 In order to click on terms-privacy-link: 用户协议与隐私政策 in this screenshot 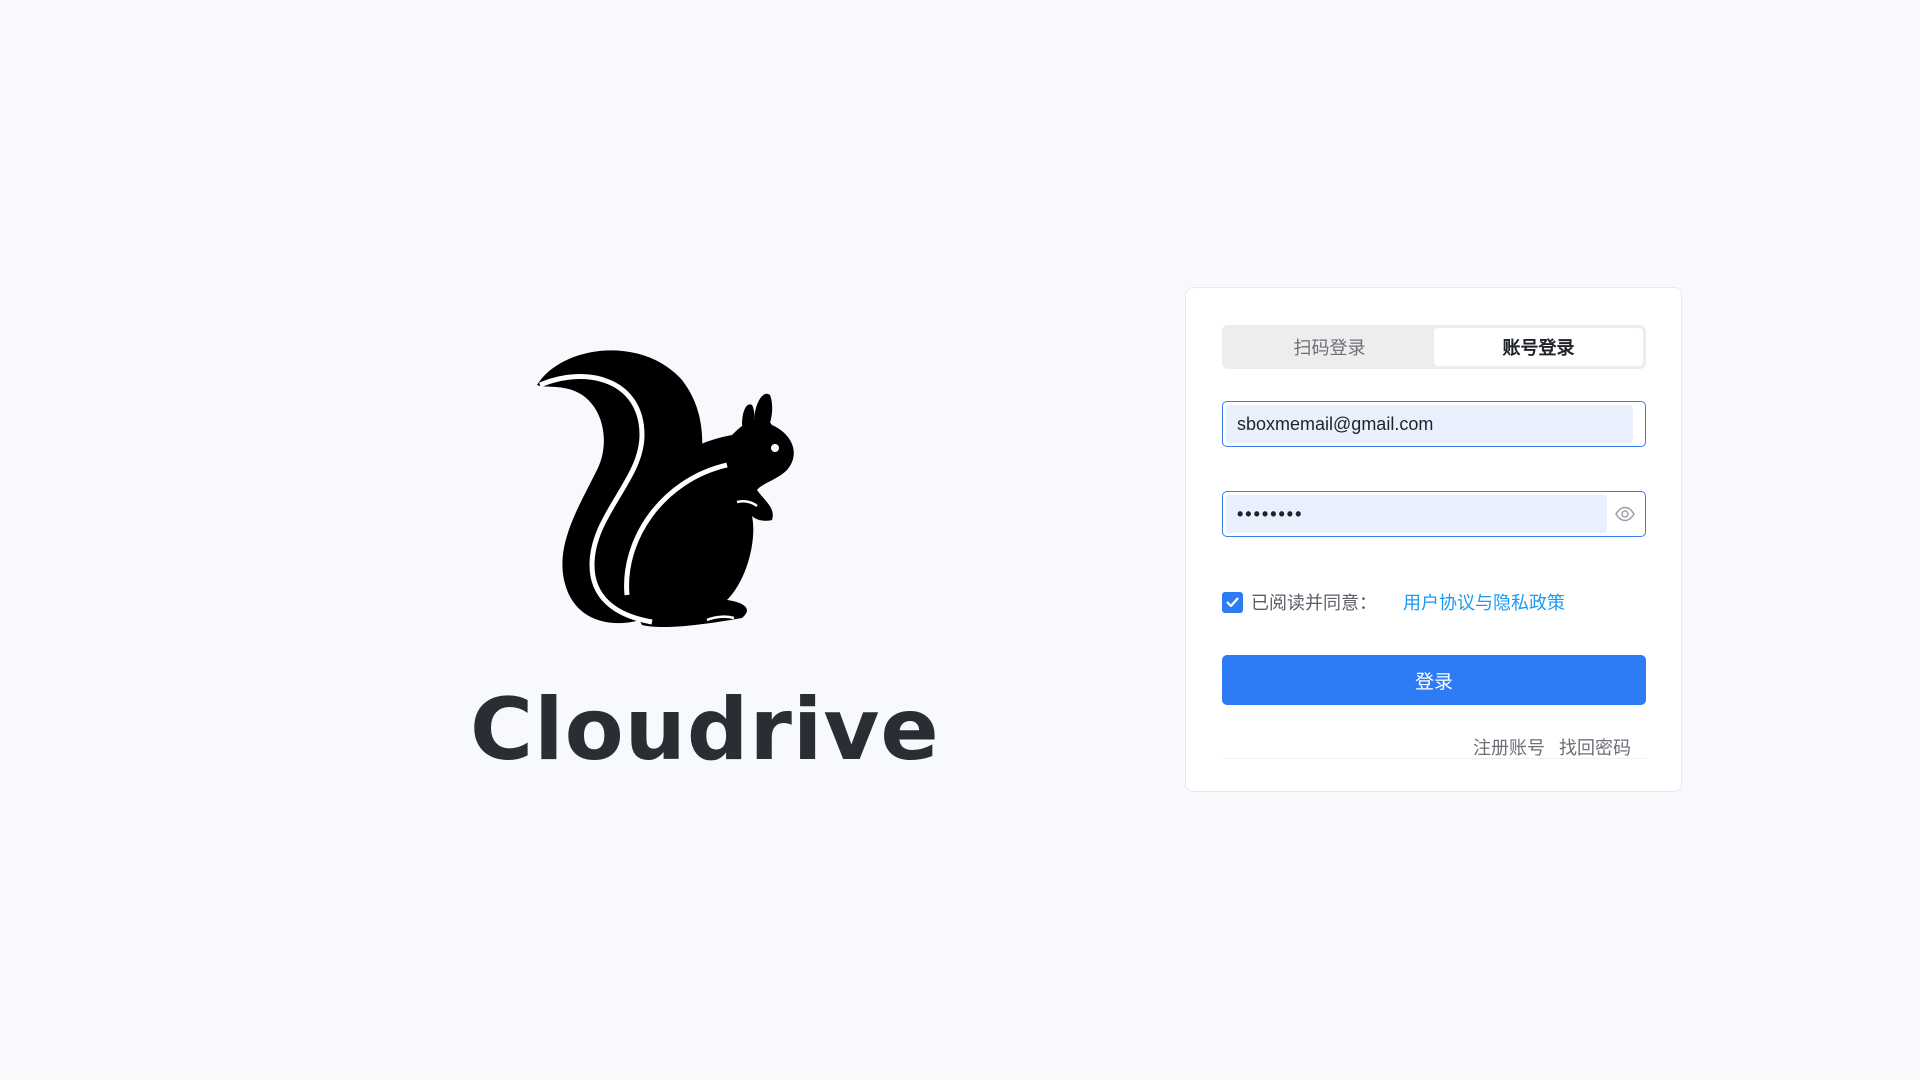, I will do `click(1484, 602)`.